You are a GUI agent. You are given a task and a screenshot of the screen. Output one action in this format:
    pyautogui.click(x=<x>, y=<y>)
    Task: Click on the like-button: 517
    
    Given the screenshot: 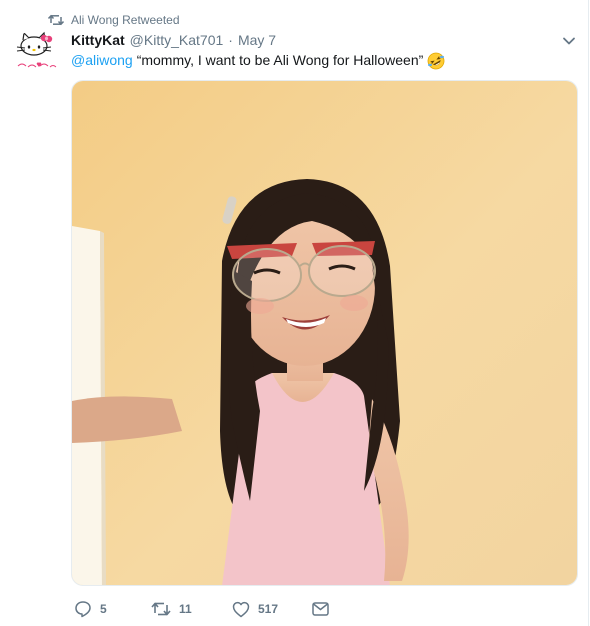 What is the action you would take?
    pyautogui.click(x=272, y=609)
    